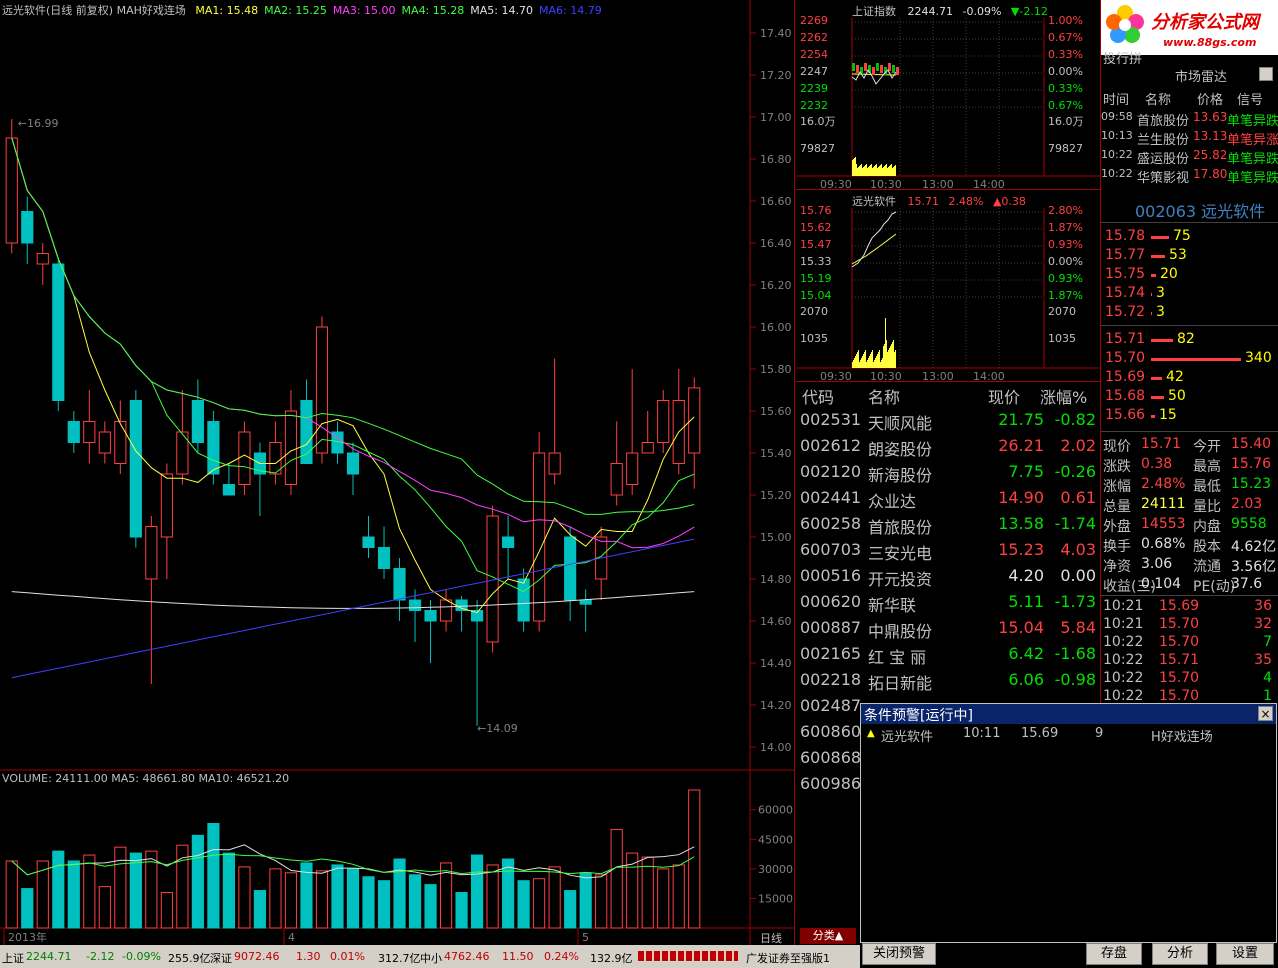 This screenshot has width=1278, height=968. Describe the element at coordinates (814, 338) in the screenshot. I see `mini-left-label: 1035` at that location.